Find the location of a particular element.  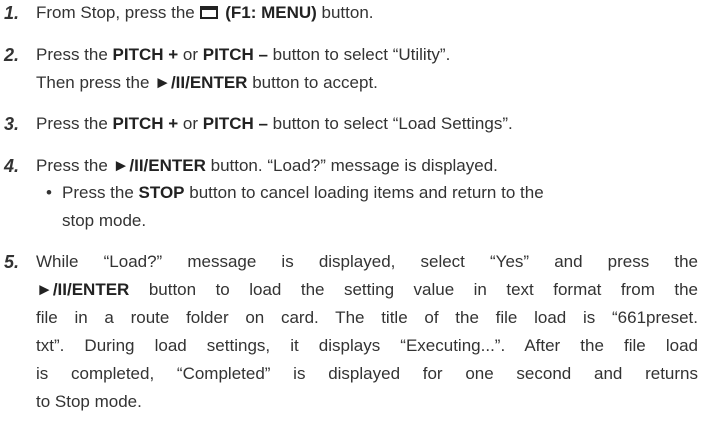

step-number: 1. is located at coordinates (12, 13).